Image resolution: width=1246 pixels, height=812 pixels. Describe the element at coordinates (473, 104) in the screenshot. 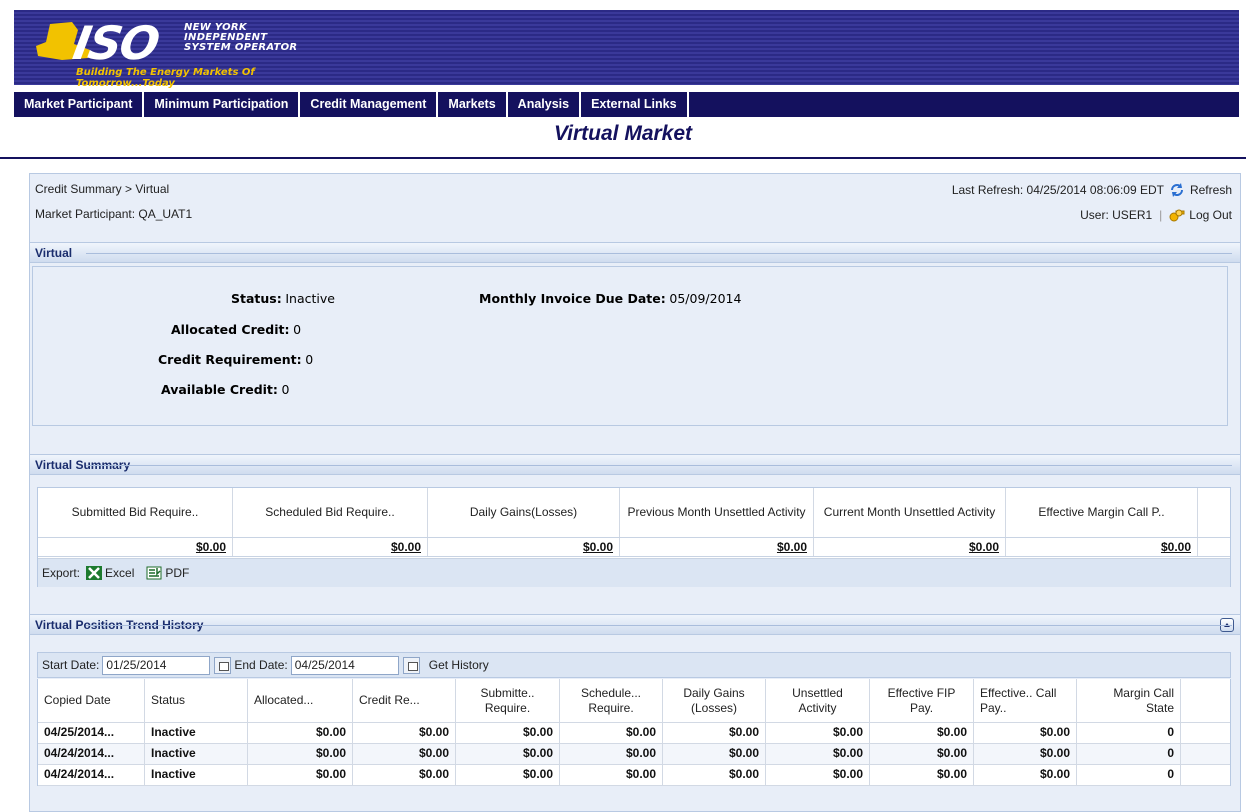

I see `nav-markets: Markets` at that location.